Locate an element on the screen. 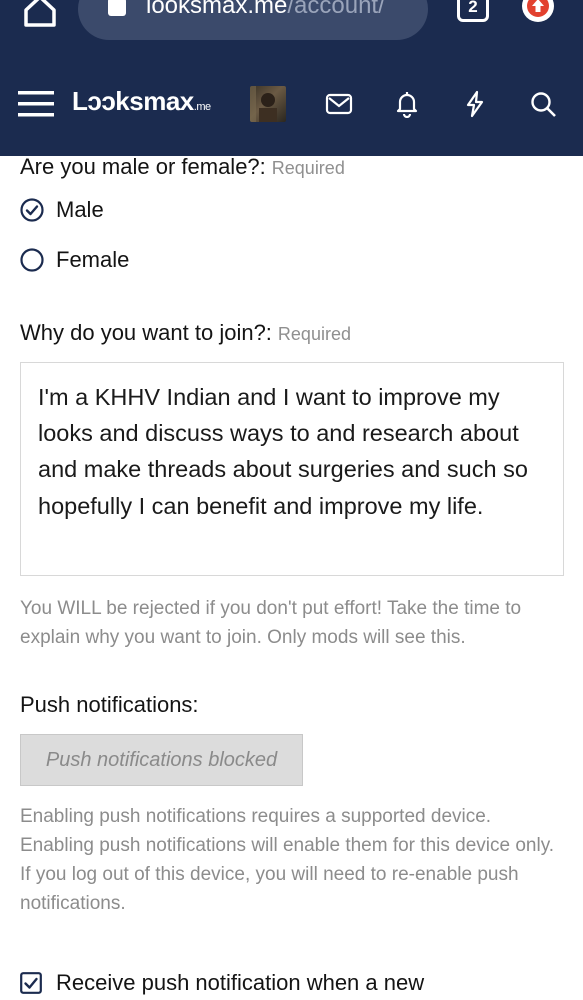  lightning-icon is located at coordinates (475, 104).